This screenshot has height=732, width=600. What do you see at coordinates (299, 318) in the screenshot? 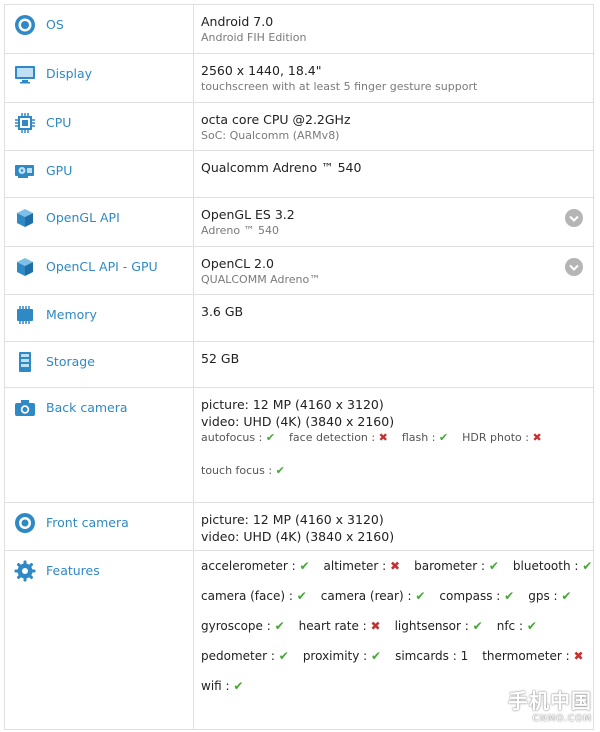
I see `row-memory: Memory 3.6 GB` at bounding box center [299, 318].